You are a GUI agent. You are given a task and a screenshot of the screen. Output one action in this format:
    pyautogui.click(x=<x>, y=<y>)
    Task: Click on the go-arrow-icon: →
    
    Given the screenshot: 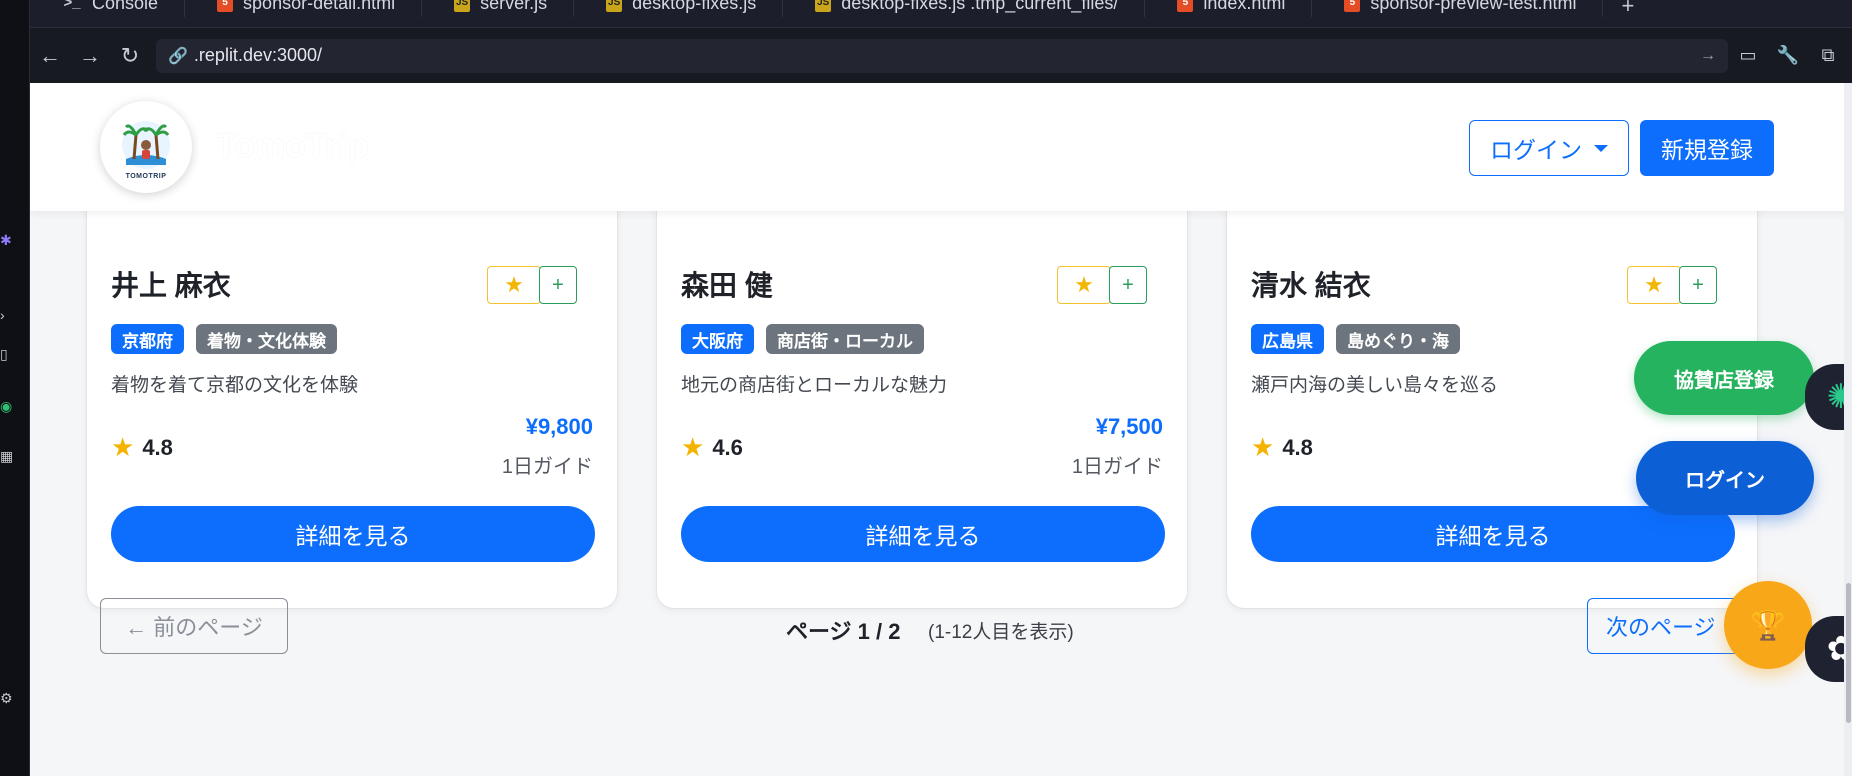 What is the action you would take?
    pyautogui.click(x=1708, y=56)
    